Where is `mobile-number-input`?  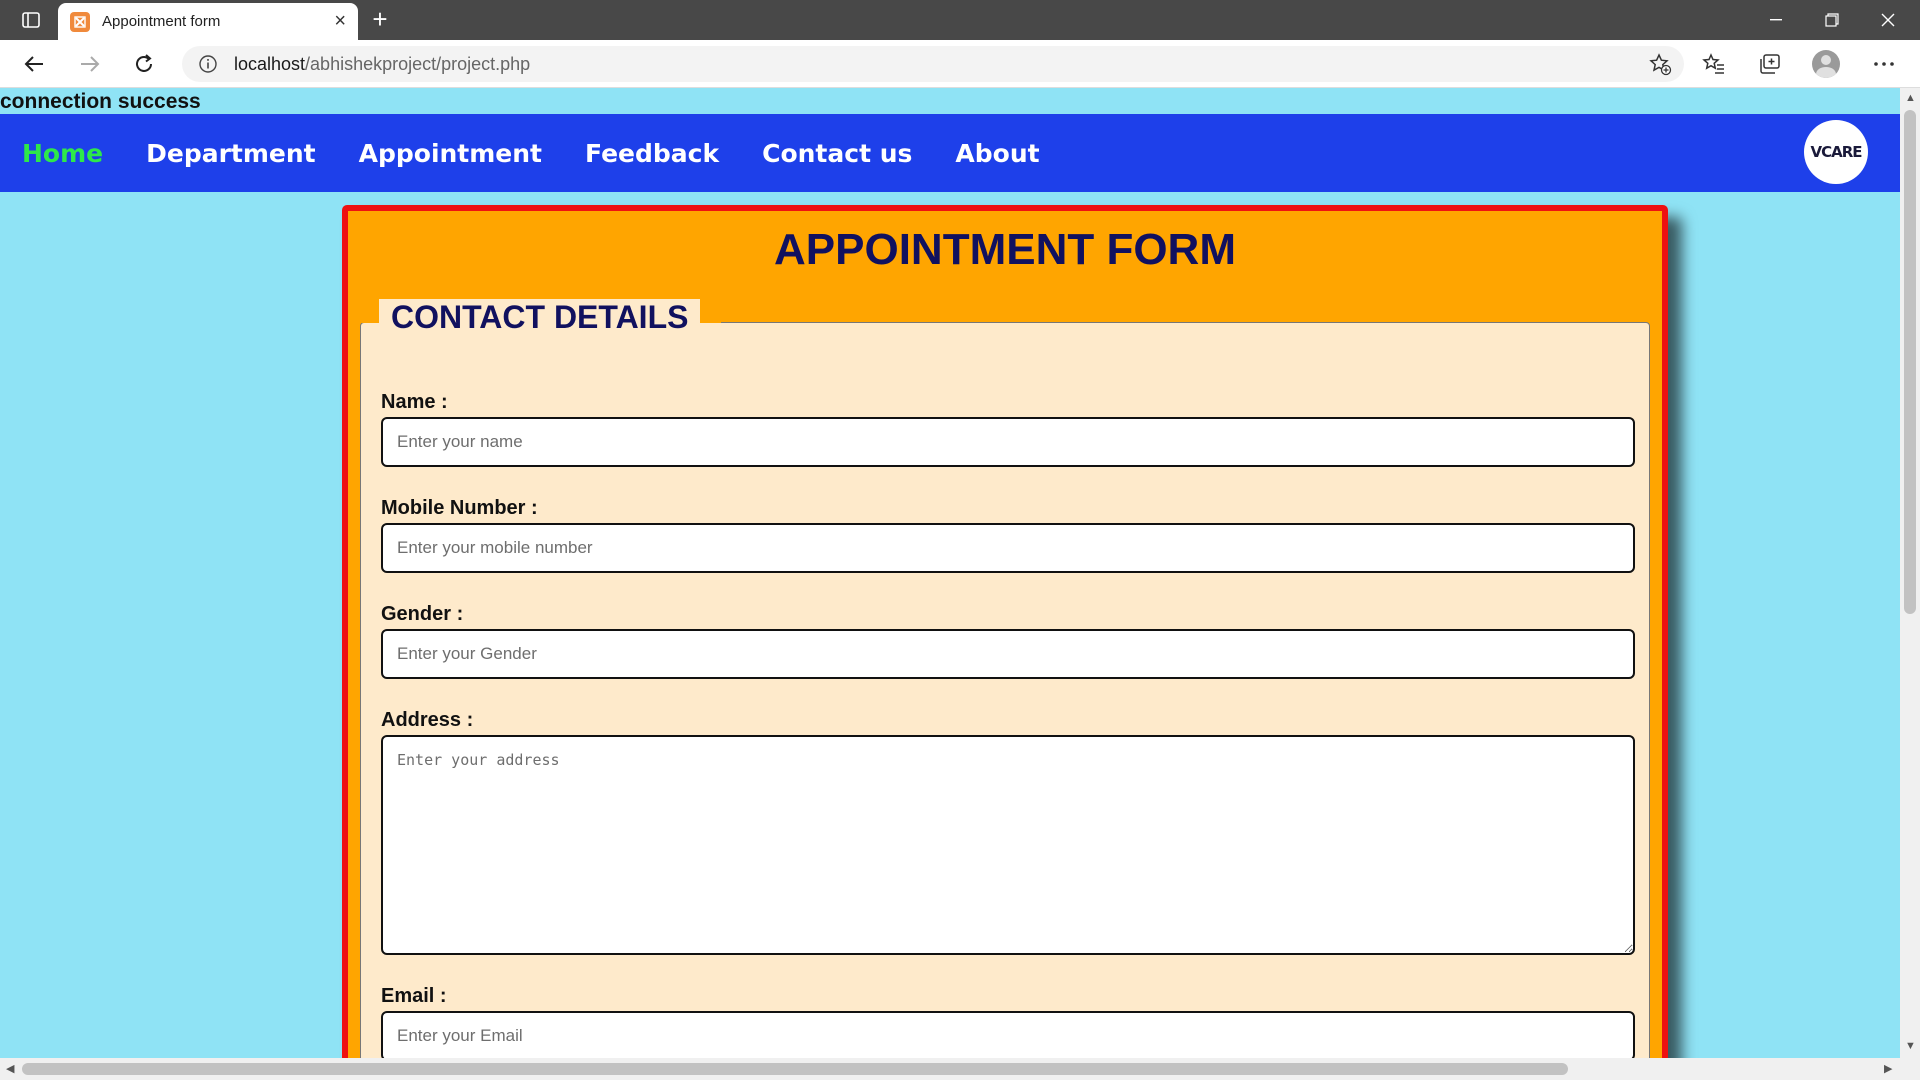 mobile-number-input is located at coordinates (1008, 548).